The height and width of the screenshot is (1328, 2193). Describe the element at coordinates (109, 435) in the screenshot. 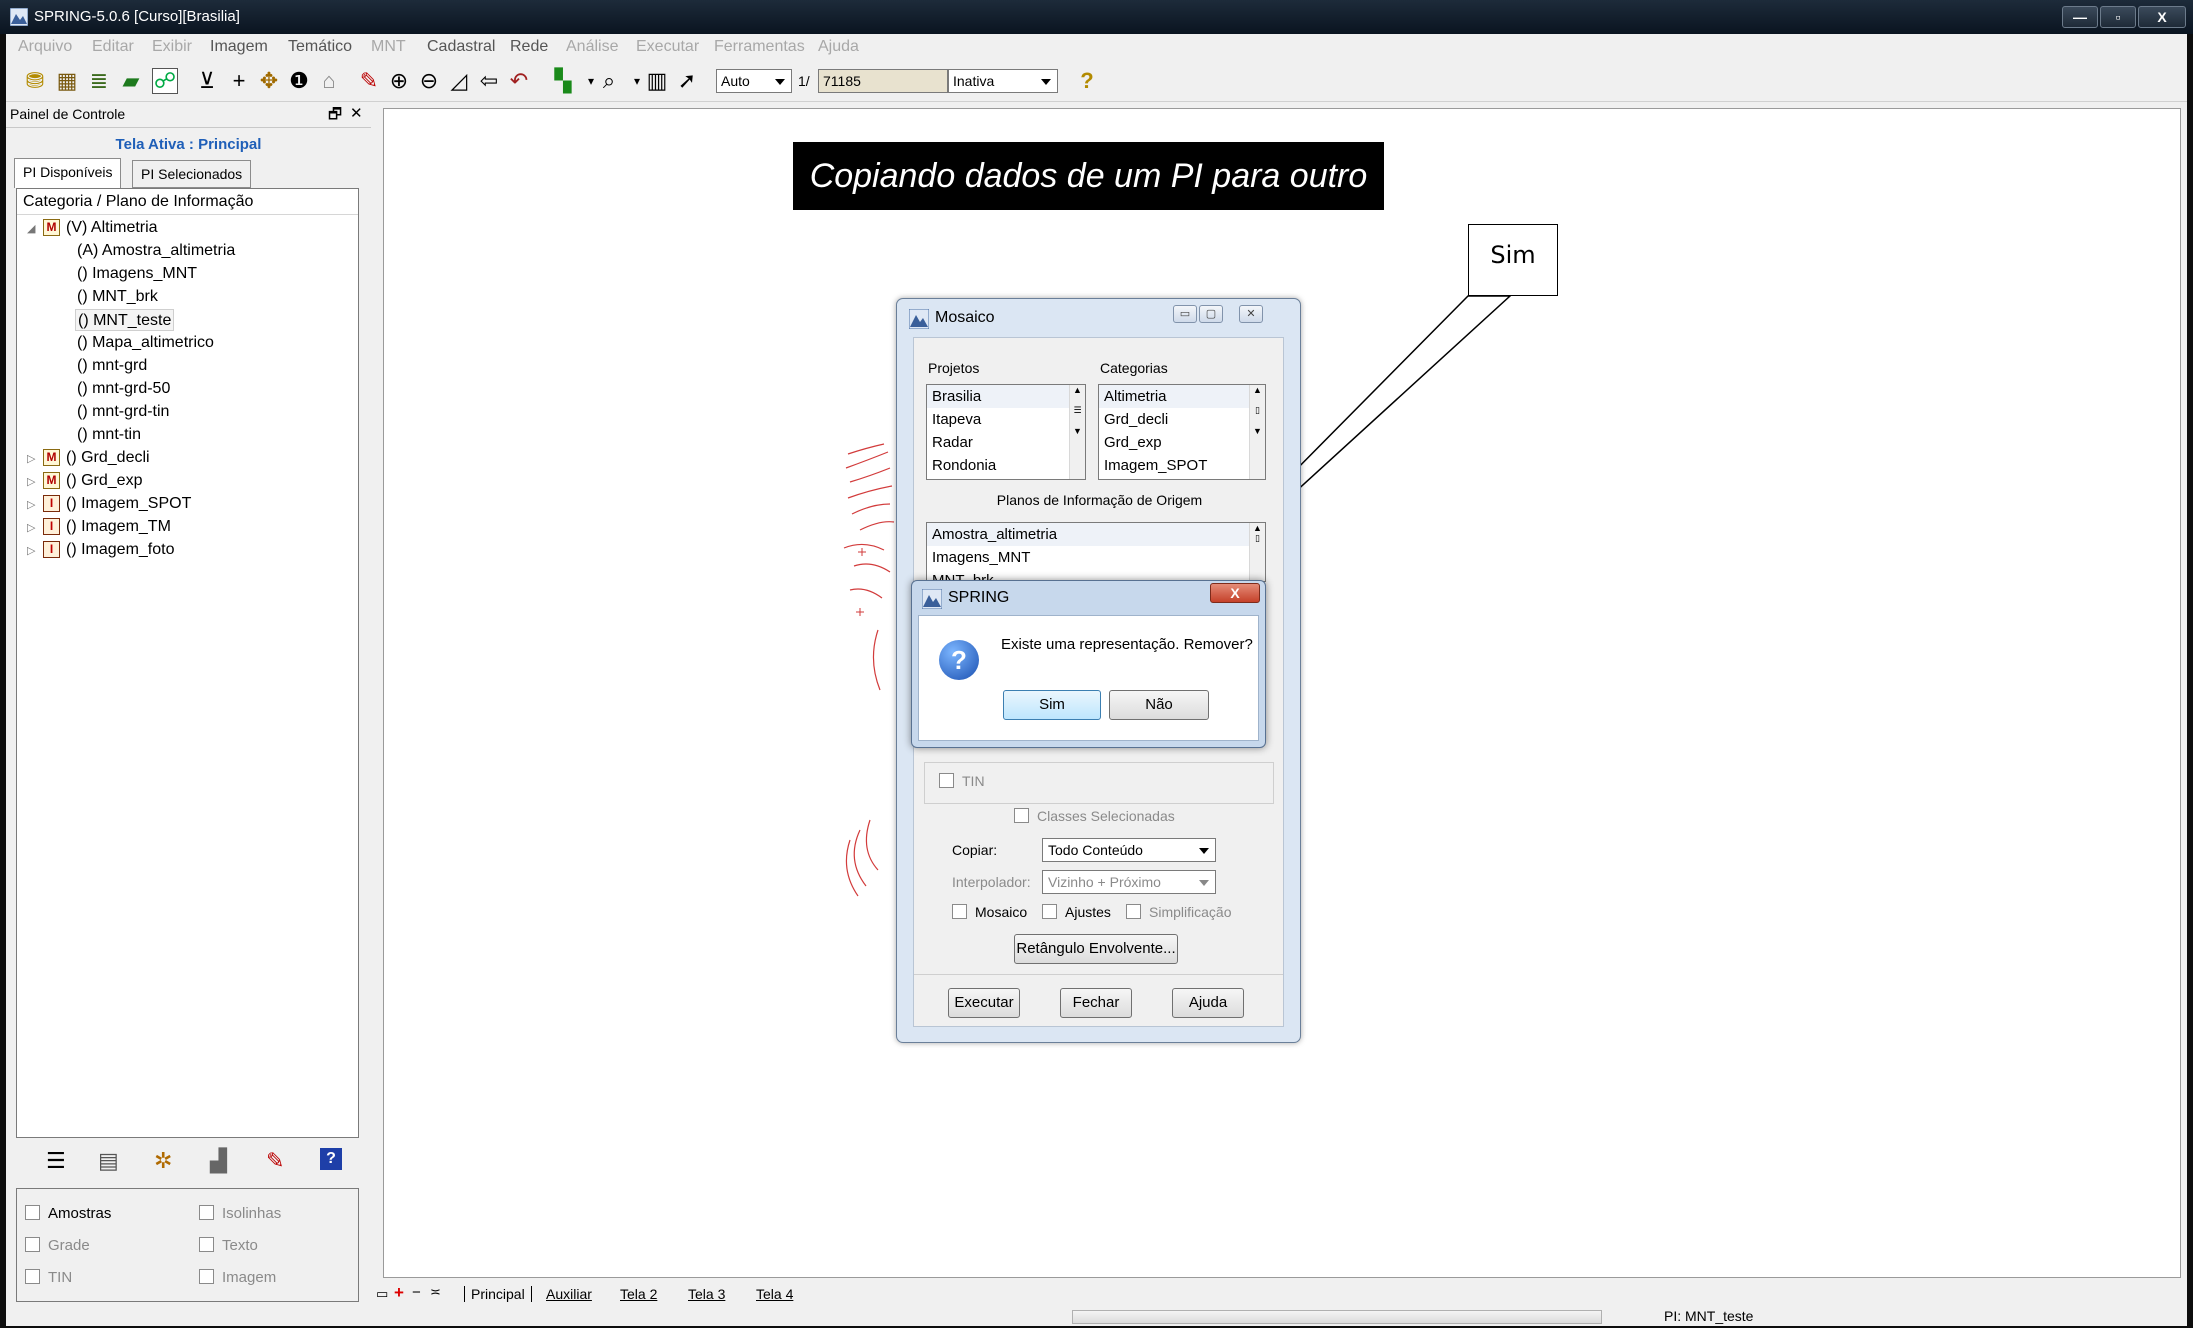

I see `tree-item: () mnt-tin` at that location.